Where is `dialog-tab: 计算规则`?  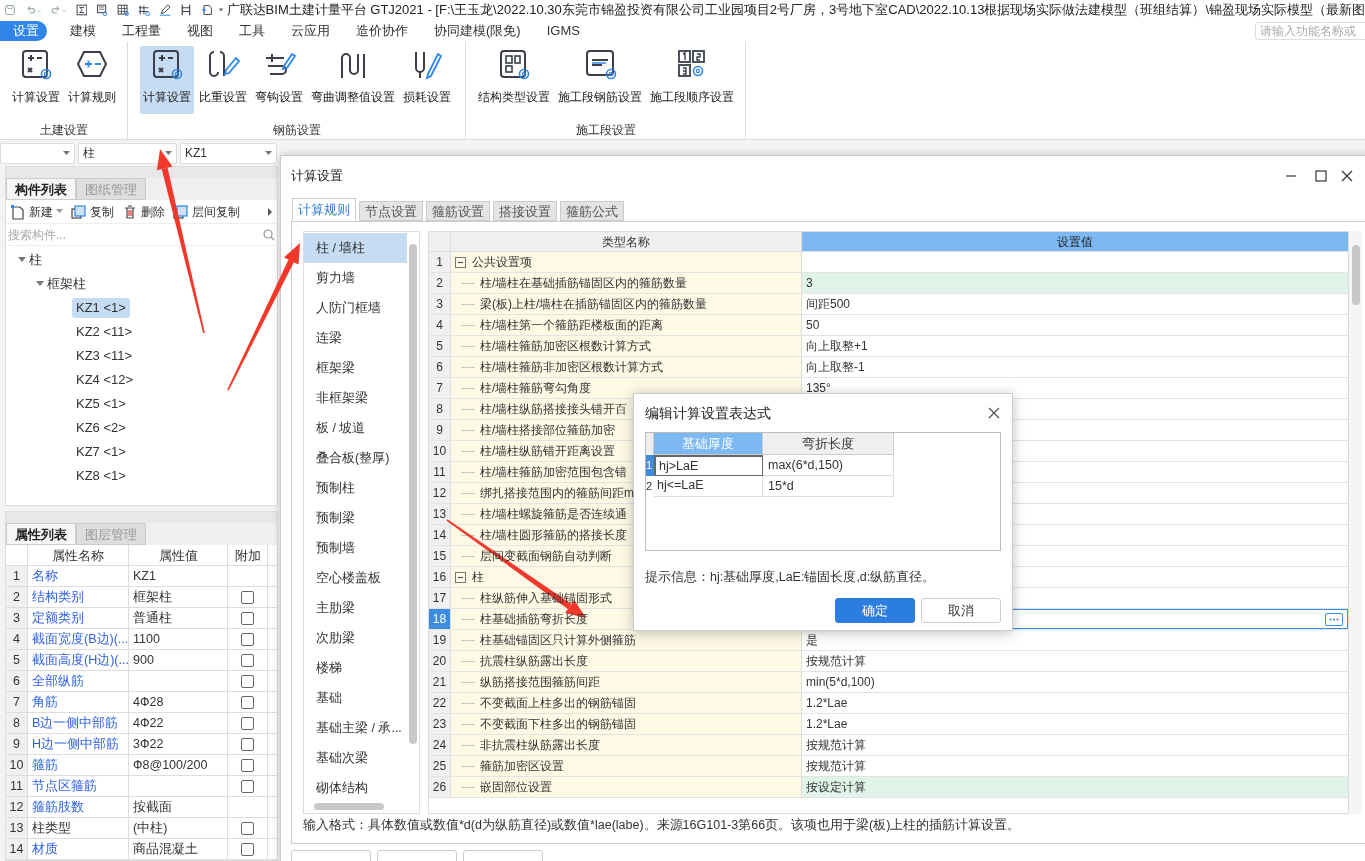 dialog-tab: 计算规则 is located at coordinates (324, 209).